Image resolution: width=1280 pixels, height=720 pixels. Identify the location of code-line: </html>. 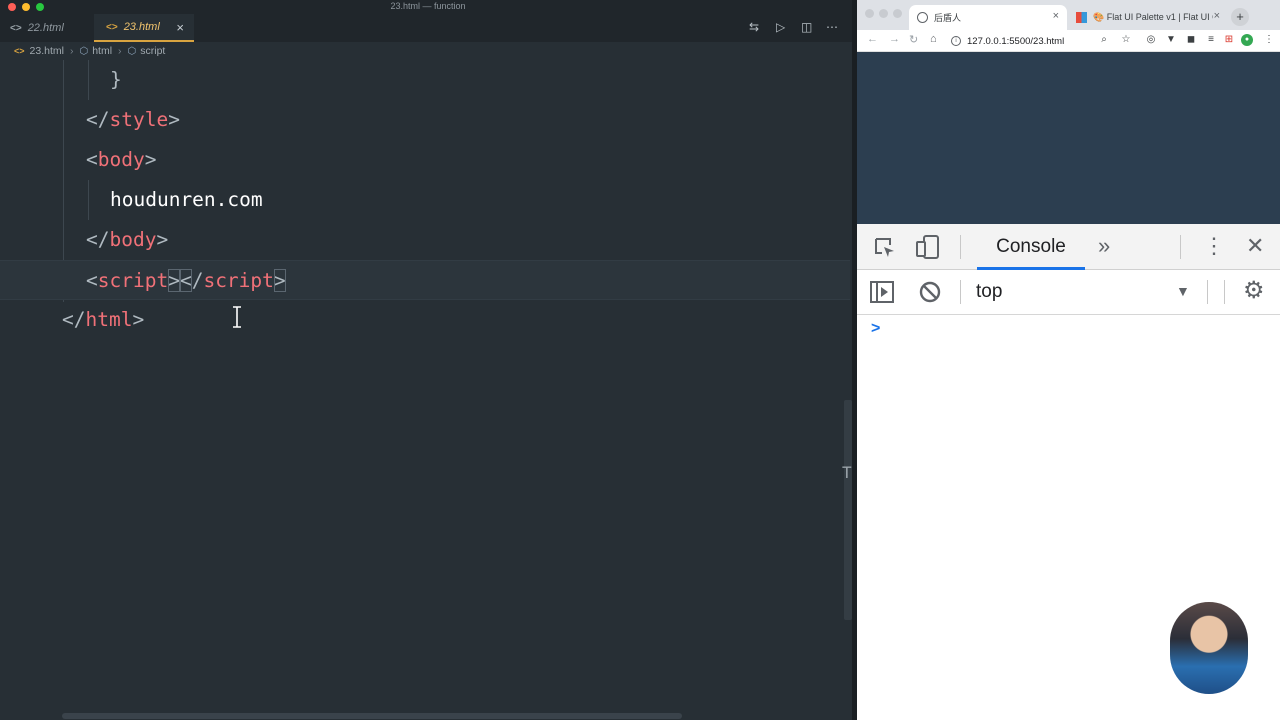
(103, 319).